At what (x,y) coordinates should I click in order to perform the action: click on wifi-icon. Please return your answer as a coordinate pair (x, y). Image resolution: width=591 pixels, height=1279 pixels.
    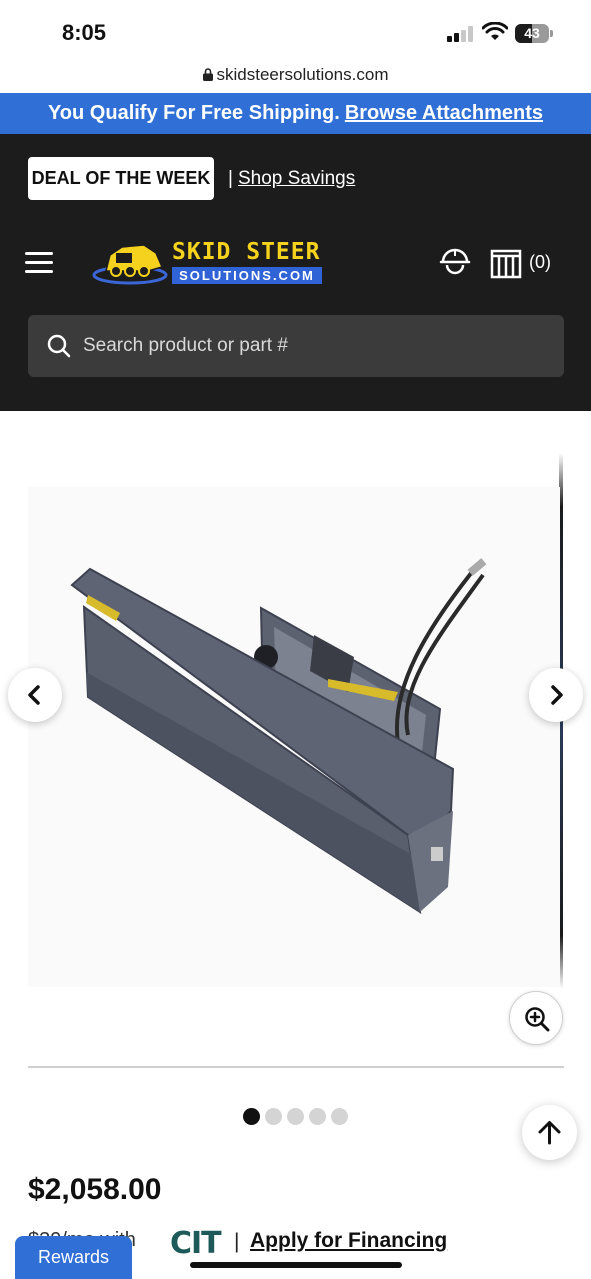
    Looking at the image, I should click on (495, 31).